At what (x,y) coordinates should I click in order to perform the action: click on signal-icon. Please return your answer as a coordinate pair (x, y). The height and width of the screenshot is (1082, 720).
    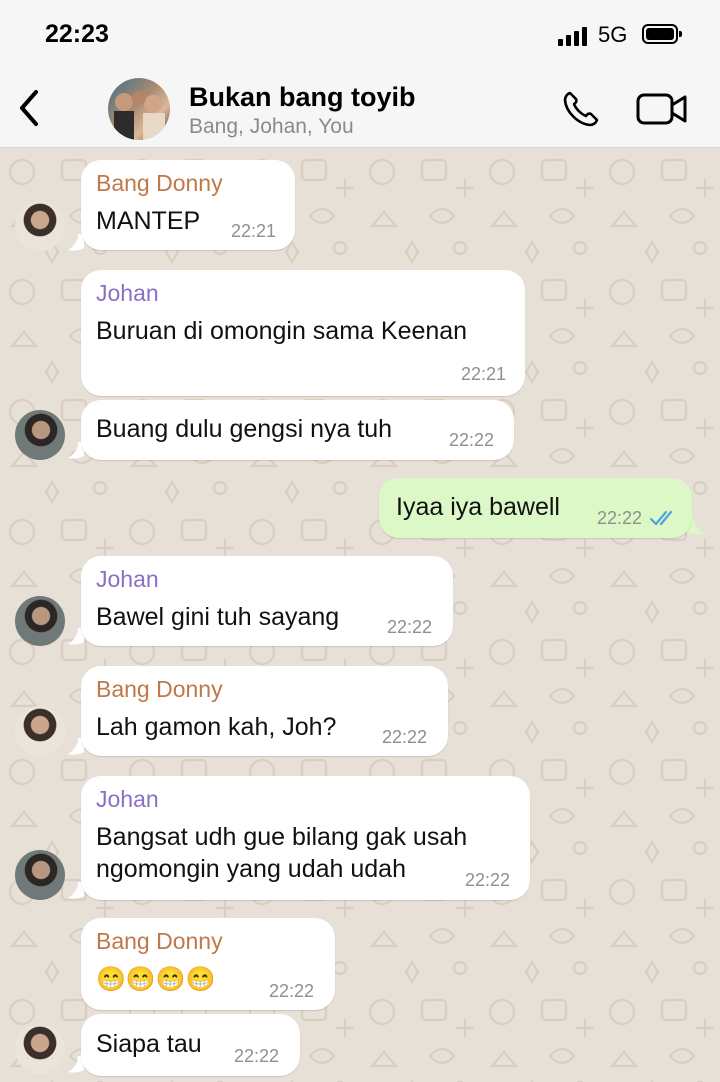
    Looking at the image, I should click on (574, 36).